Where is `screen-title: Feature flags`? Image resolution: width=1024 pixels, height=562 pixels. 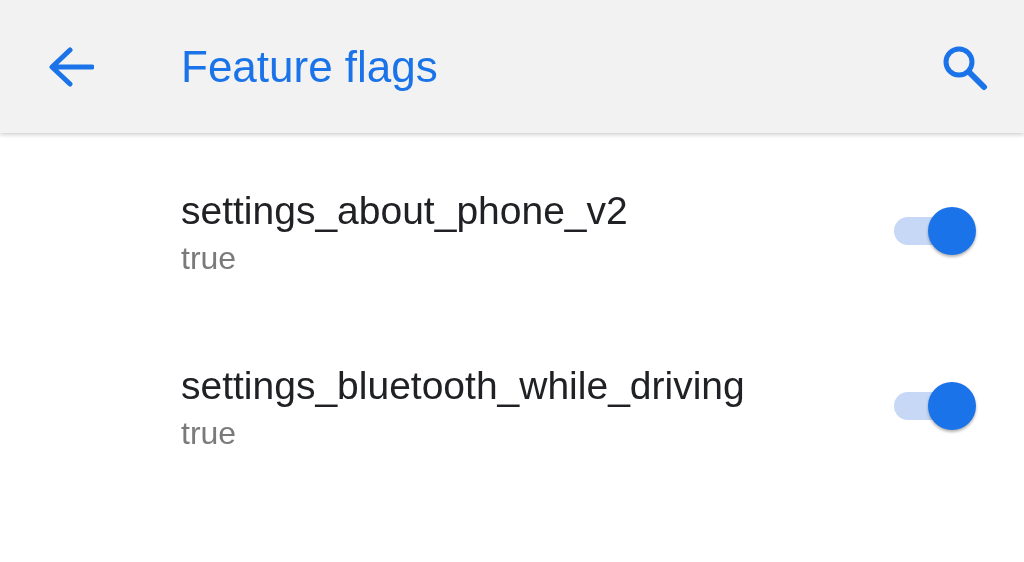 screen-title: Feature flags is located at coordinates (310, 66).